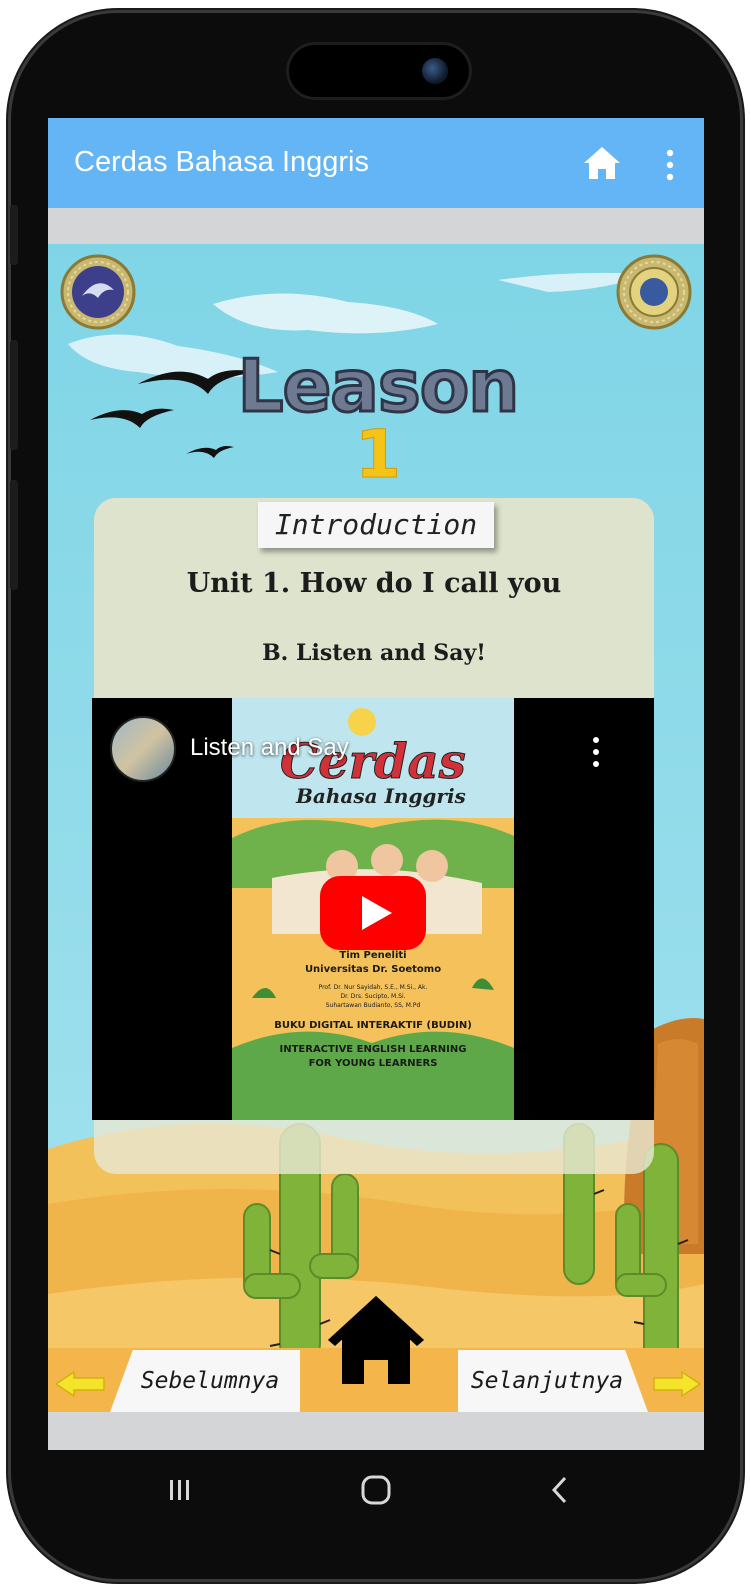 Image resolution: width=751 pixels, height=1589 pixels. I want to click on arrow-left-icon, so click(80, 1384).